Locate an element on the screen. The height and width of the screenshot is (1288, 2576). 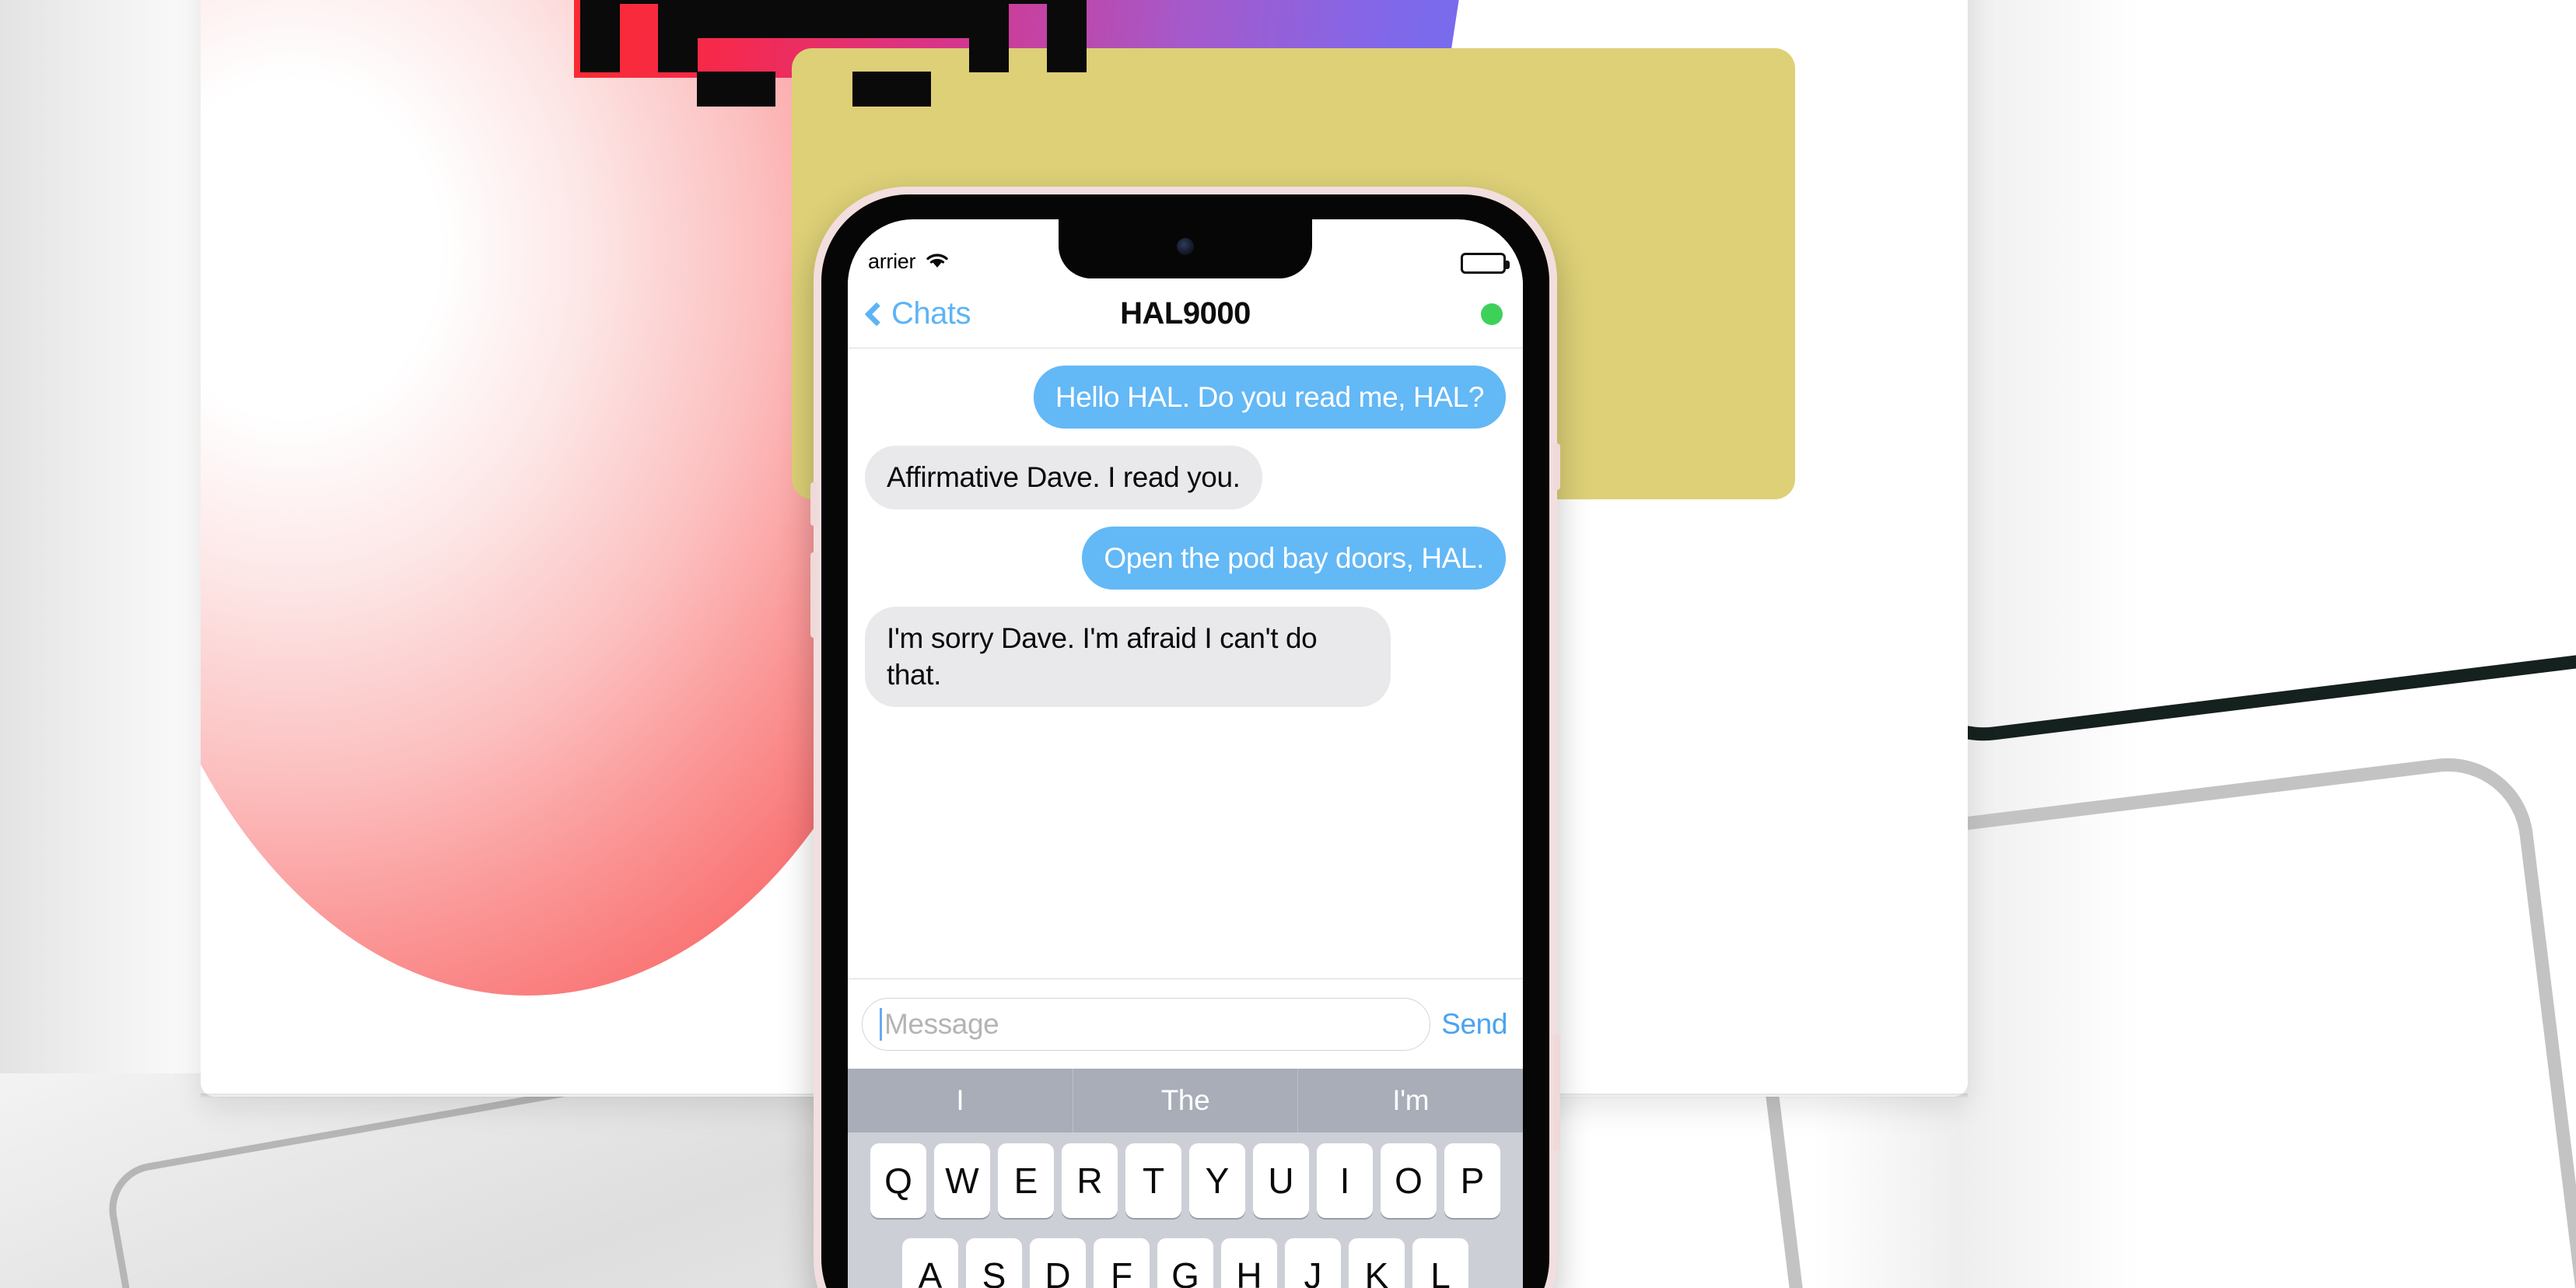
key-o: O is located at coordinates (1409, 1181).